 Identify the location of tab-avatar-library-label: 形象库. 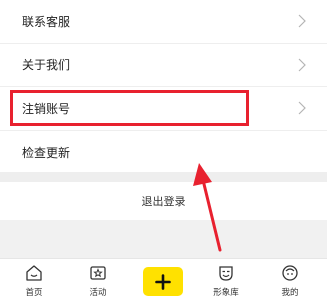
(226, 293).